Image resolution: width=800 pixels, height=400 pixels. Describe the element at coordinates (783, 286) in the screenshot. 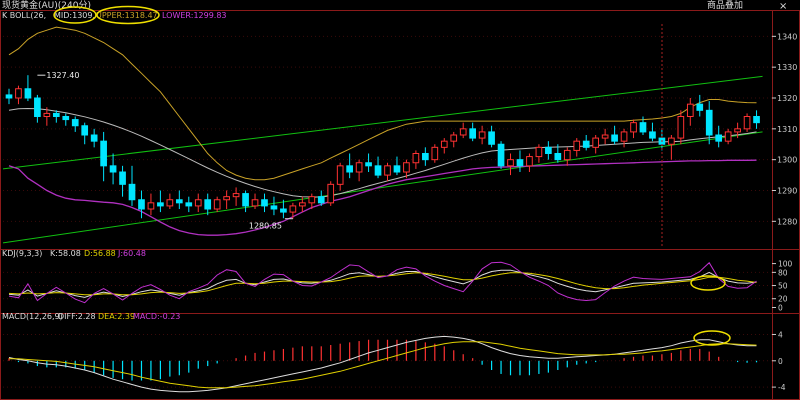

I see `kdj-tick-label: 50` at that location.